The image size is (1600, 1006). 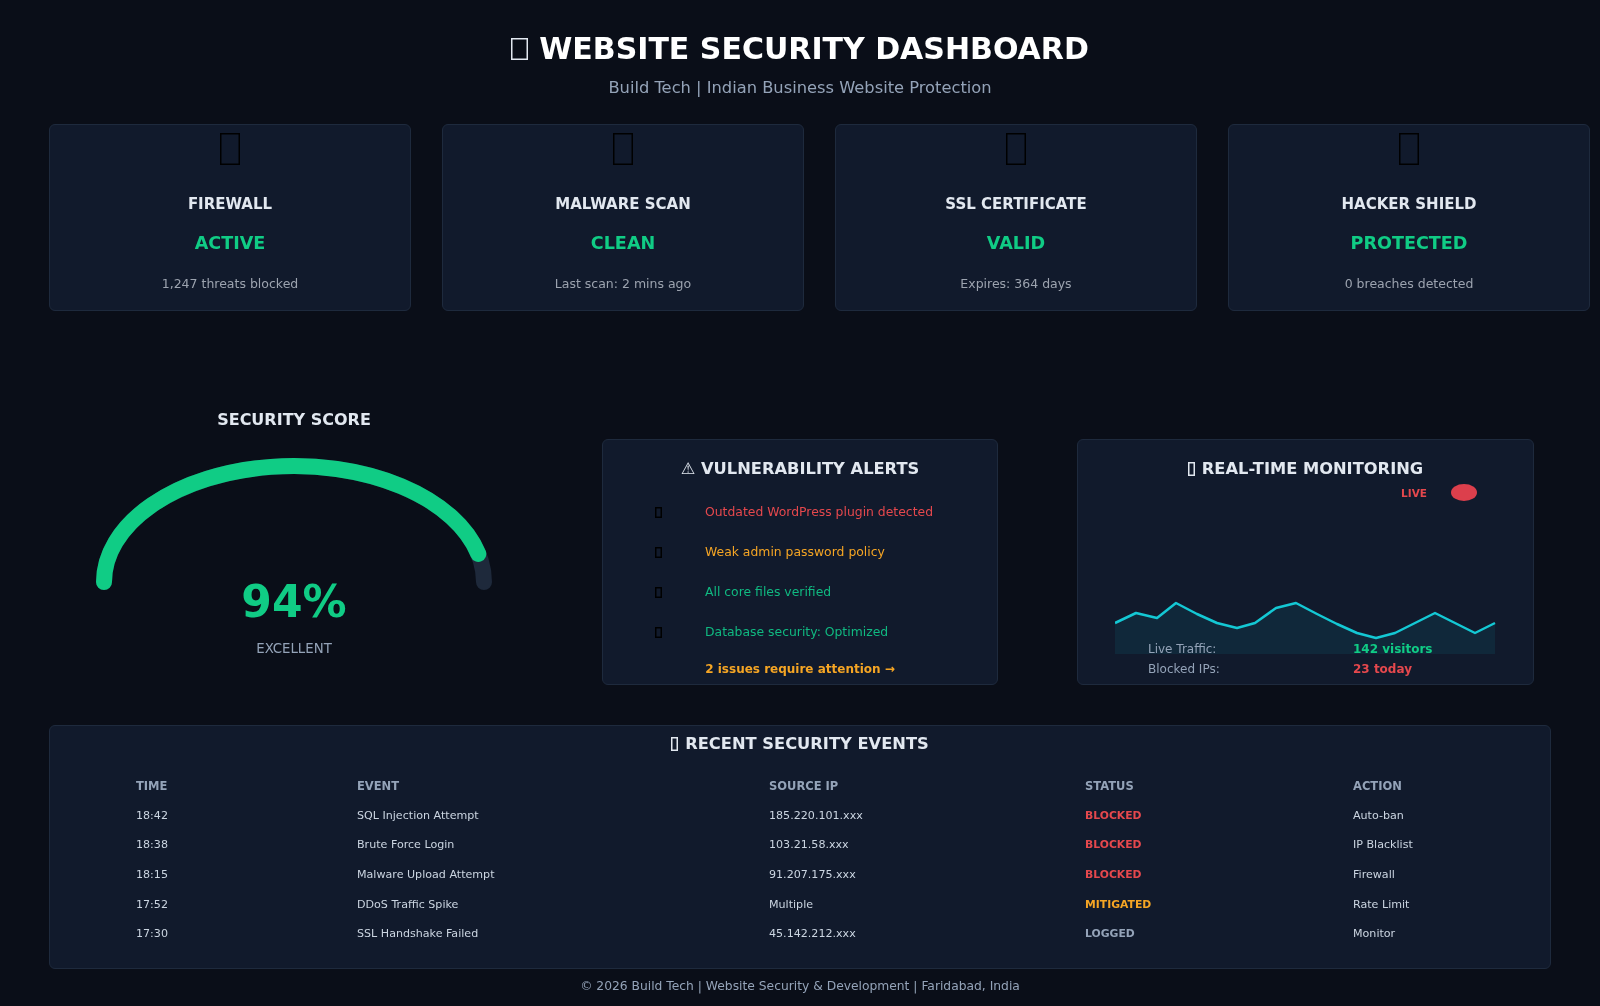 What do you see at coordinates (1464, 492) in the screenshot?
I see `live-dot-icon` at bounding box center [1464, 492].